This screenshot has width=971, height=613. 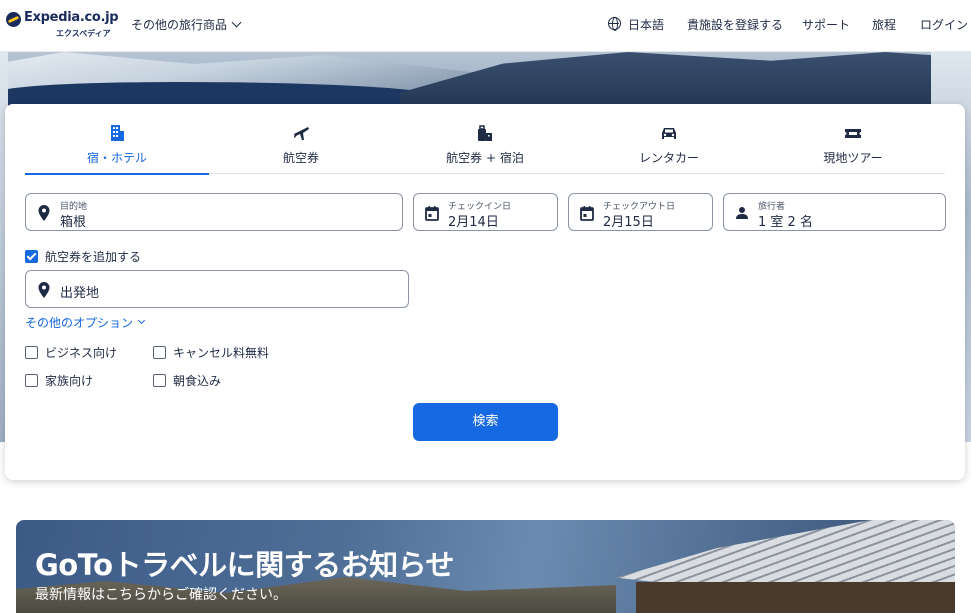 I want to click on destination-field: 目的地 箱根, so click(x=214, y=212).